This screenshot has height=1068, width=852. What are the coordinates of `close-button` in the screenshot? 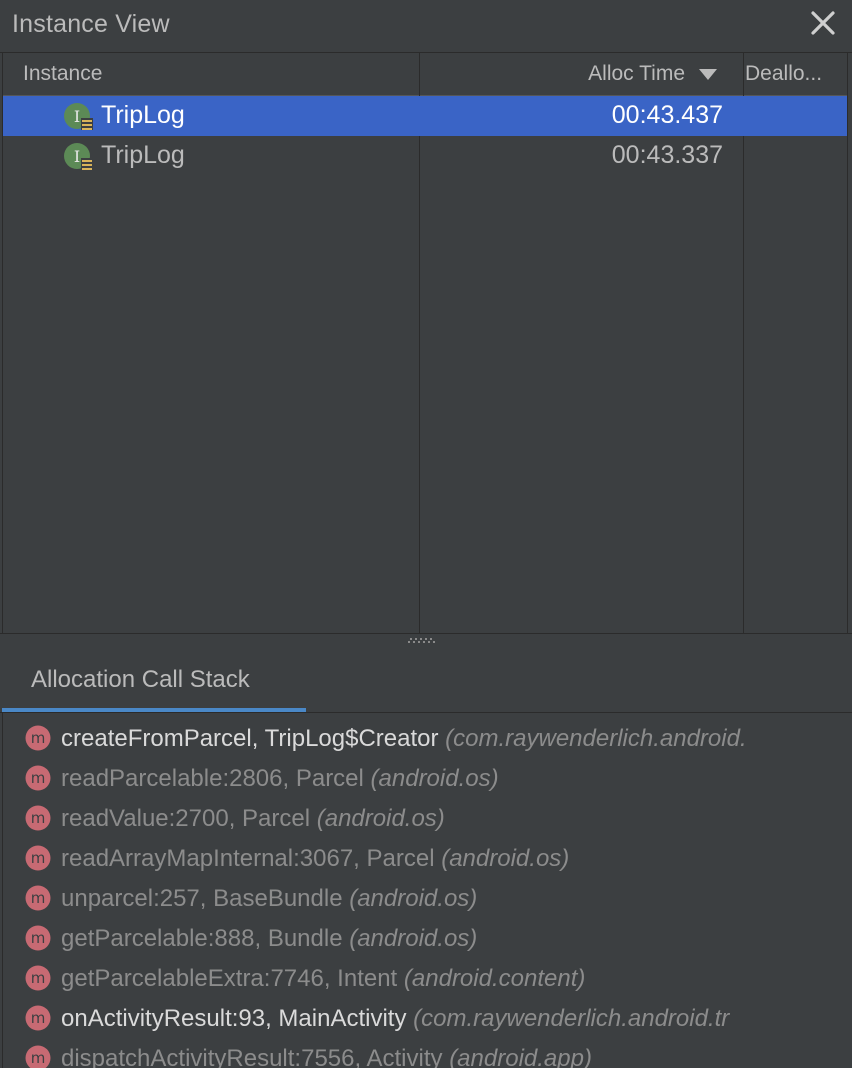 It's located at (823, 23).